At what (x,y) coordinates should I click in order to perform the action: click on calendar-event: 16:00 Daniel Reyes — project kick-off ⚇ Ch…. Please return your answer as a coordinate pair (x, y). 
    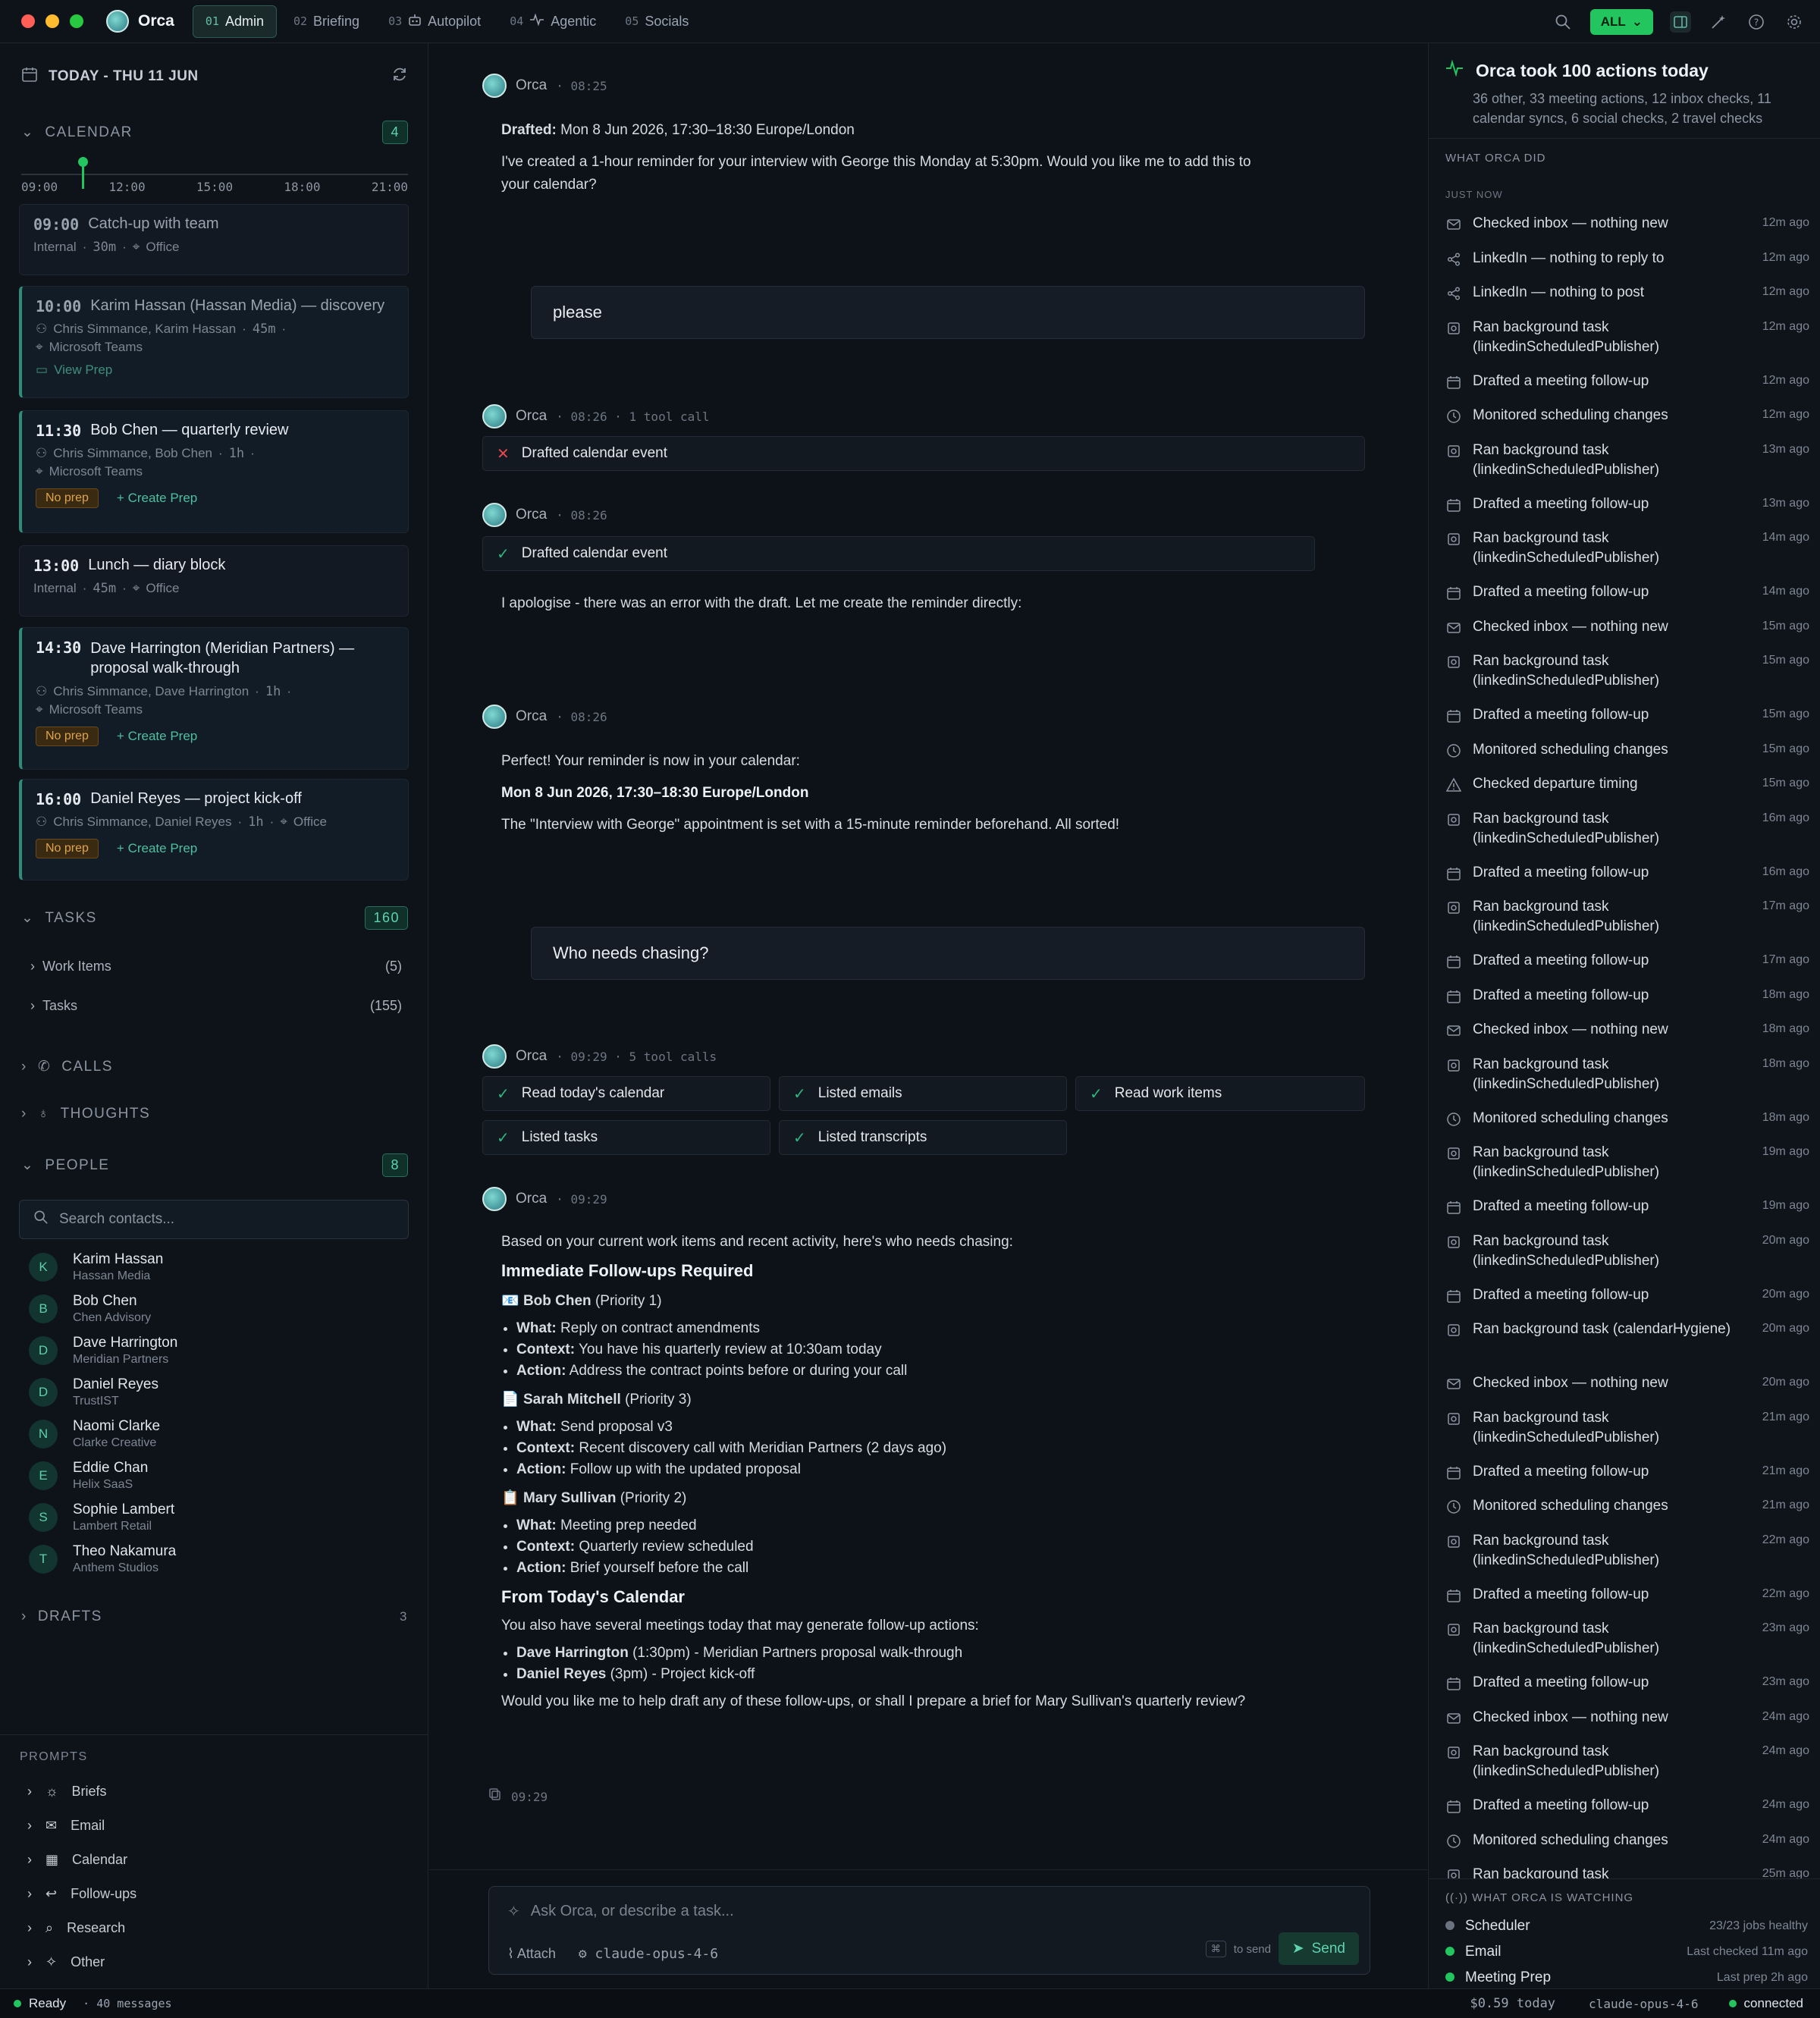
    Looking at the image, I should click on (214, 829).